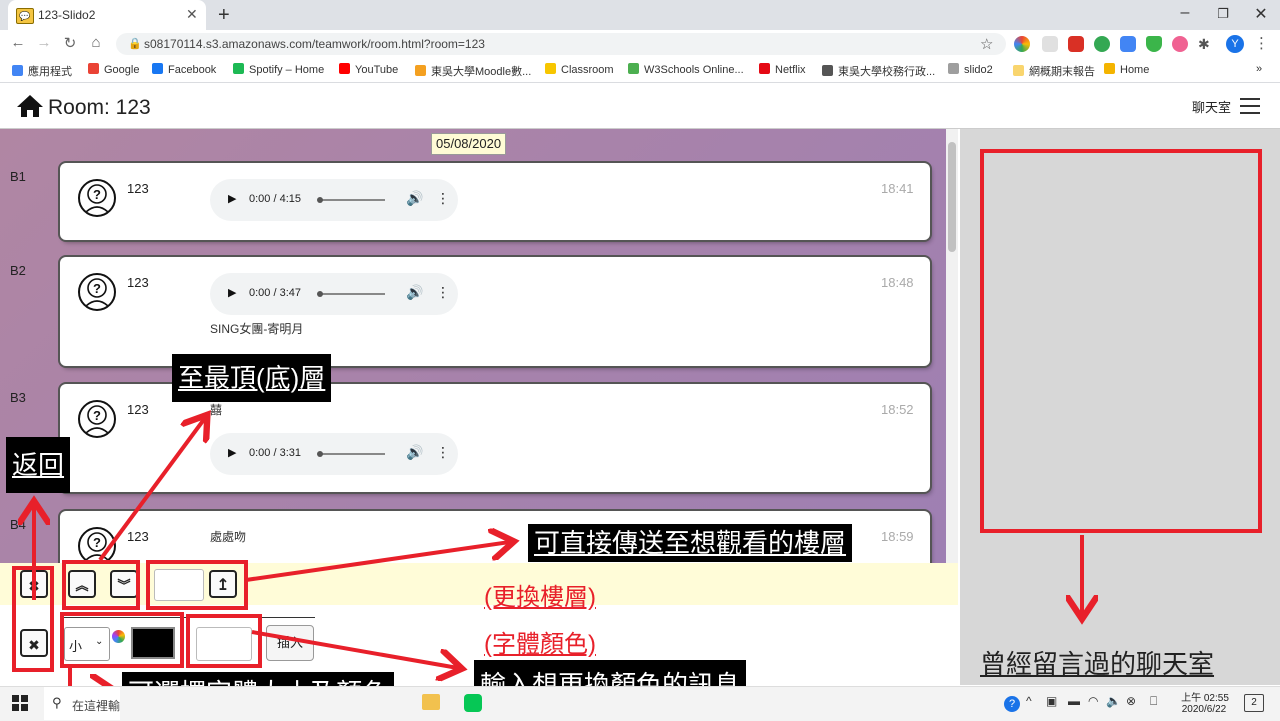 The image size is (1280, 721). What do you see at coordinates (540, 597) in the screenshot?
I see `annotation-change-floor: (更換樓層)` at bounding box center [540, 597].